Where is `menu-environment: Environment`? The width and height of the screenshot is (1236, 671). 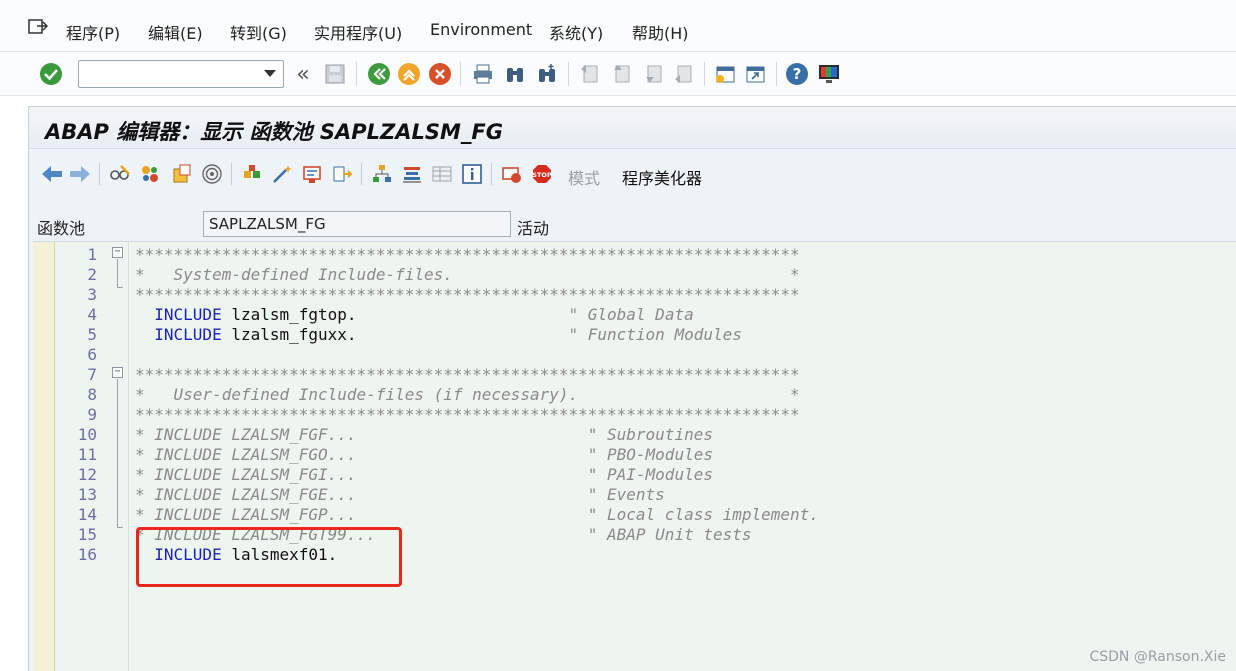
menu-environment: Environment is located at coordinates (481, 29).